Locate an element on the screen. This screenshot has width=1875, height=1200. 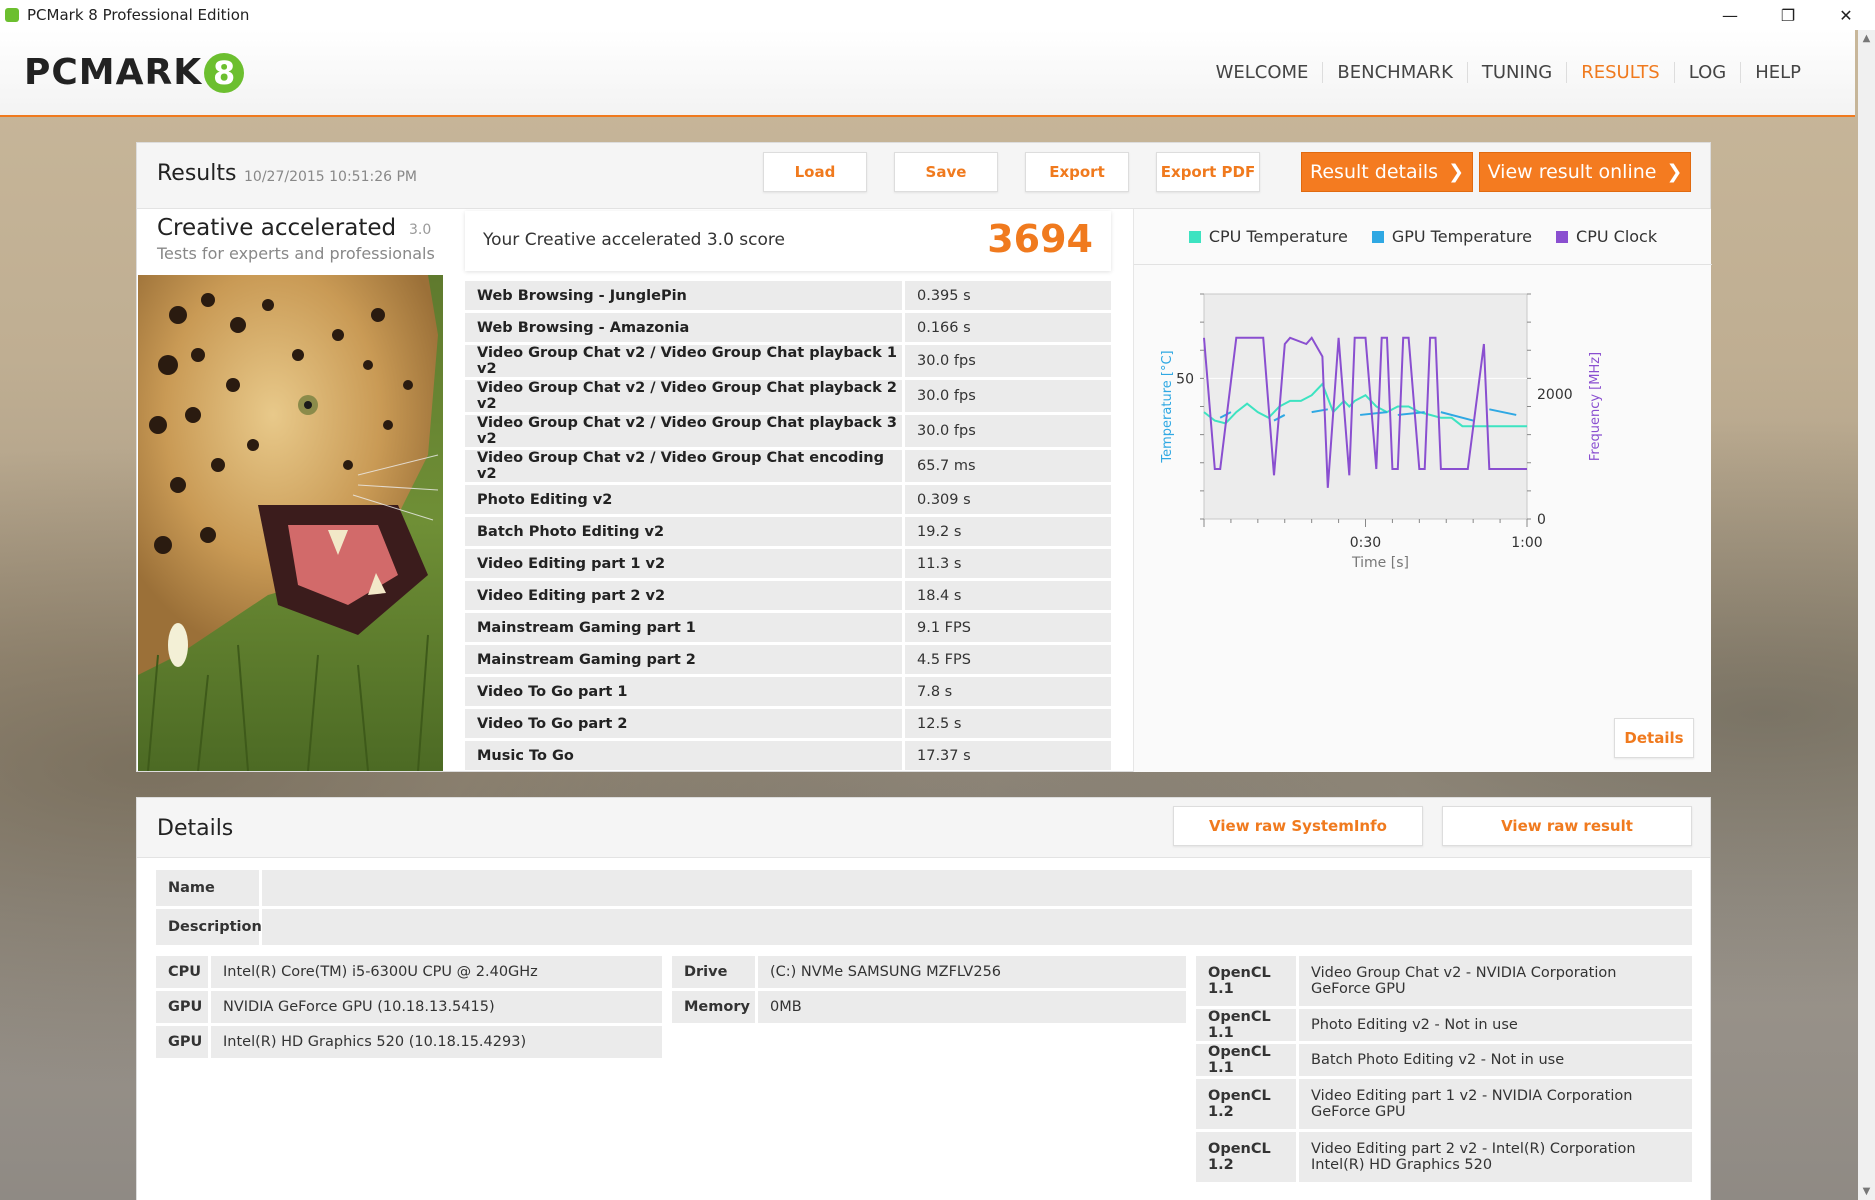
benchmark-subtitle: Tests for experts and professionals is located at coordinates (296, 253).